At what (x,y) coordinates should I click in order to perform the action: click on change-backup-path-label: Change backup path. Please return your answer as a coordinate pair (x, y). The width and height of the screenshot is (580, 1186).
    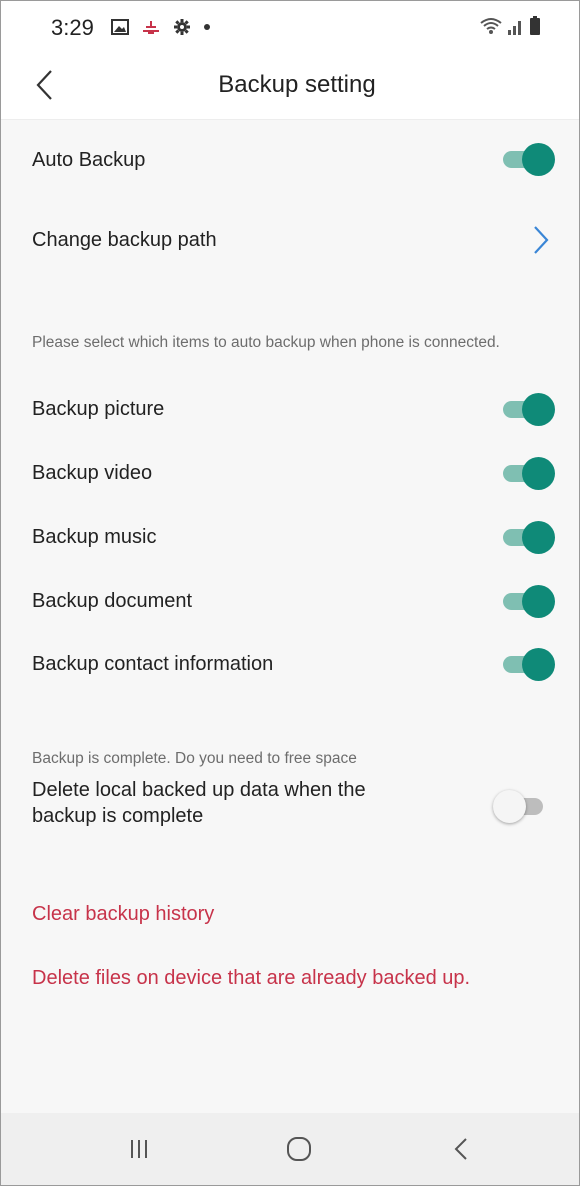
    Looking at the image, I should click on (124, 240).